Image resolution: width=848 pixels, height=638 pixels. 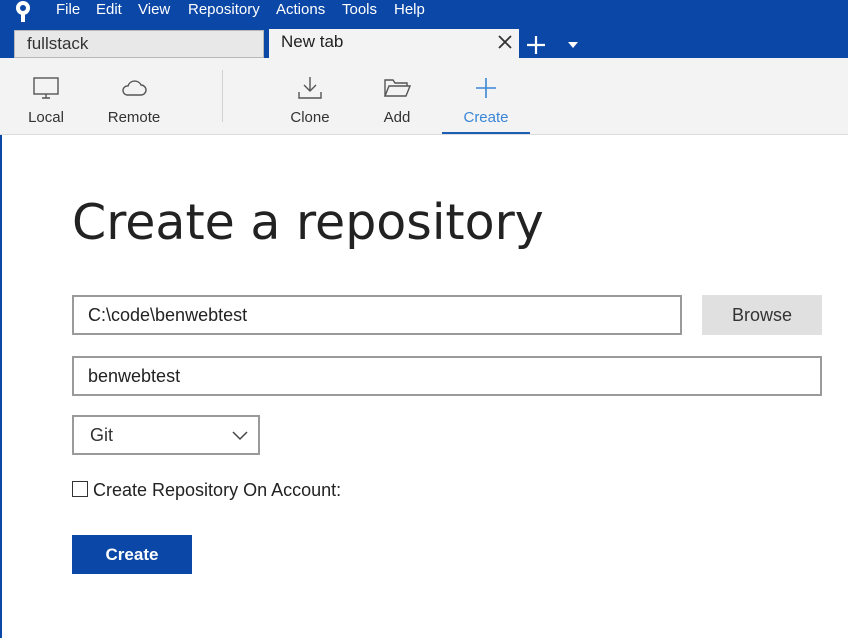 What do you see at coordinates (486, 117) in the screenshot?
I see `toolbar-label: Create` at bounding box center [486, 117].